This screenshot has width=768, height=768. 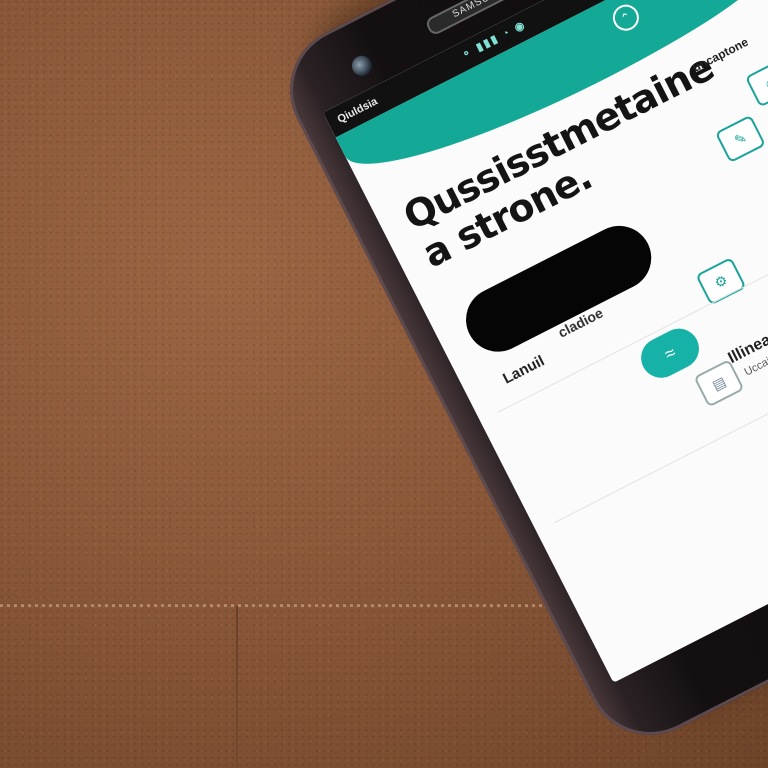 I want to click on chevron-up-icon: ⌃, so click(x=626, y=18).